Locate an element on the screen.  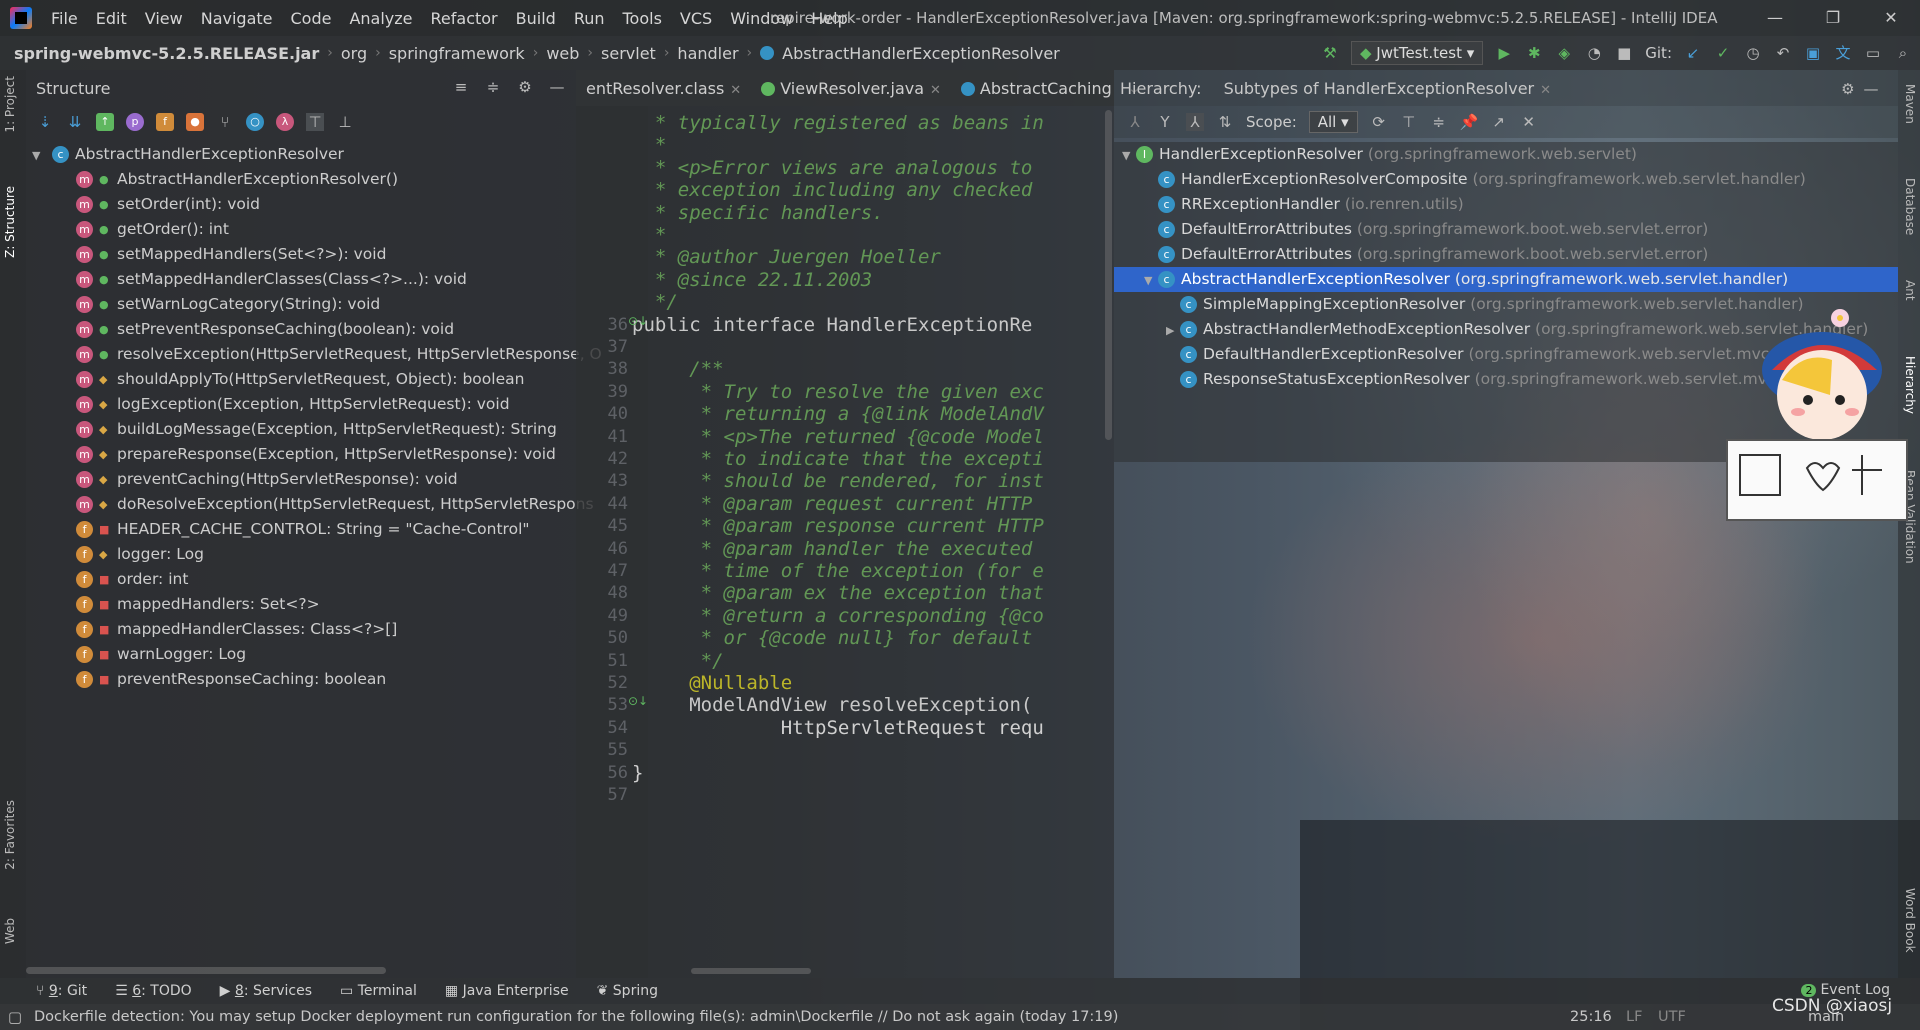
refresh-icon: ⟳ is located at coordinates (1379, 122).